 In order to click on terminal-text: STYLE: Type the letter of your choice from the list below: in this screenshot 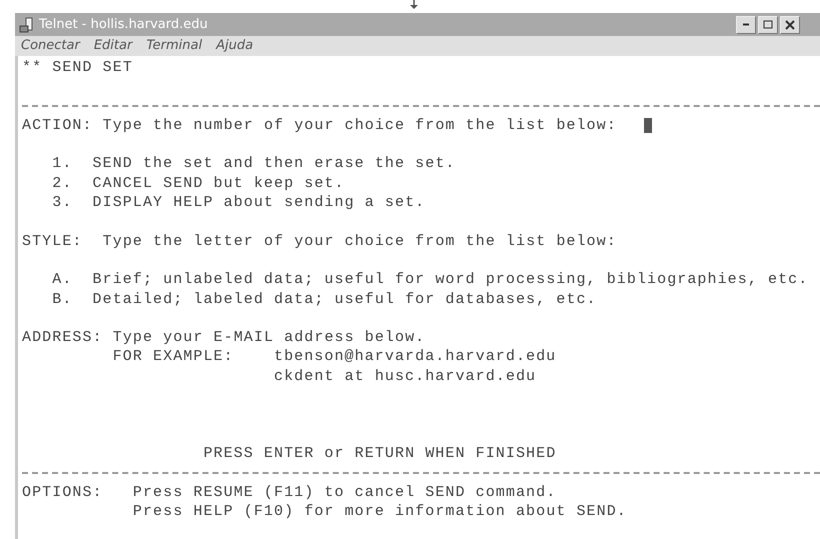, I will do `click(319, 241)`.